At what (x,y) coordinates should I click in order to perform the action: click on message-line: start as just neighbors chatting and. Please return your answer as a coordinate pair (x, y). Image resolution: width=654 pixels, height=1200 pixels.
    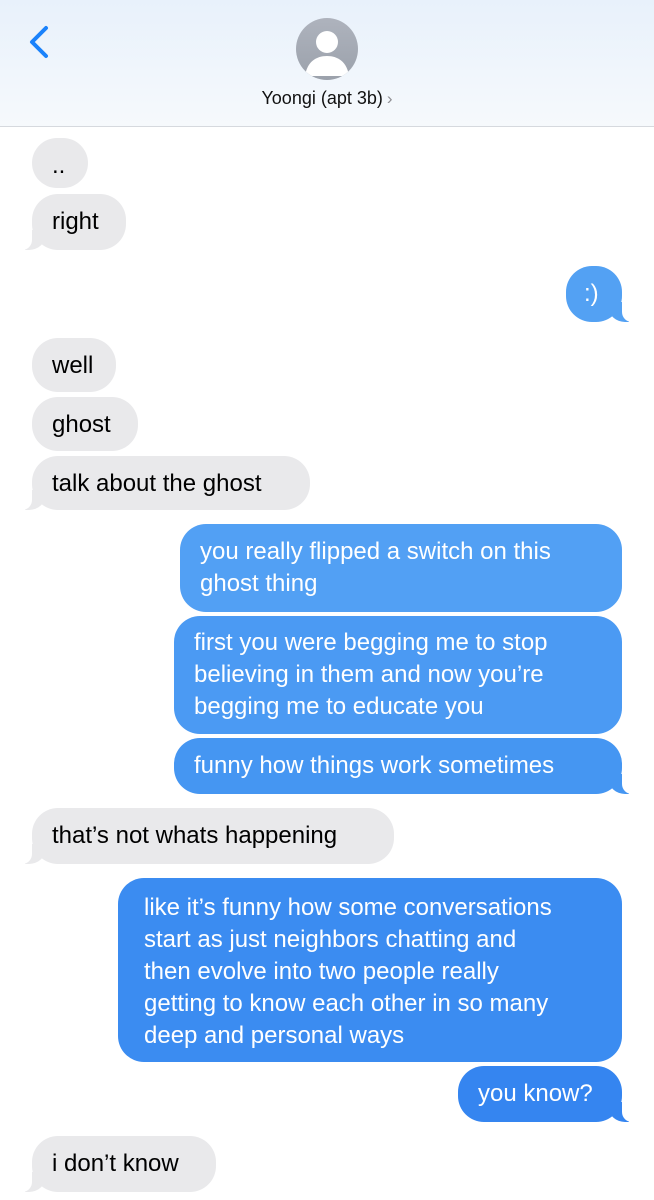
    Looking at the image, I should click on (330, 939).